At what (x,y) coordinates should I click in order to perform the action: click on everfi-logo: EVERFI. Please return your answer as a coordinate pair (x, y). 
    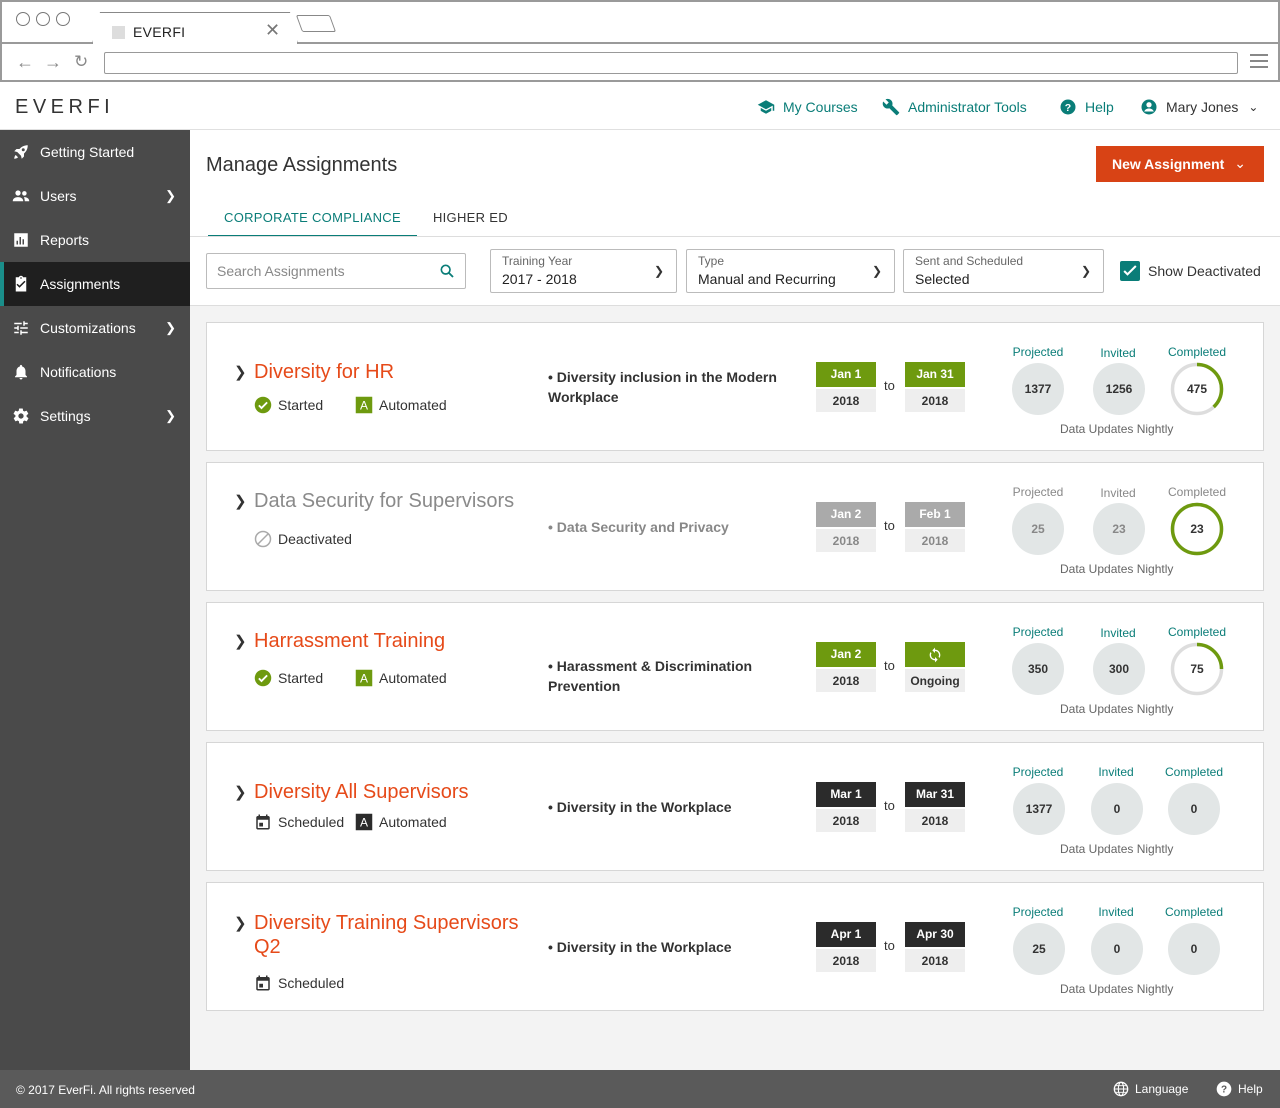
    Looking at the image, I should click on (65, 107).